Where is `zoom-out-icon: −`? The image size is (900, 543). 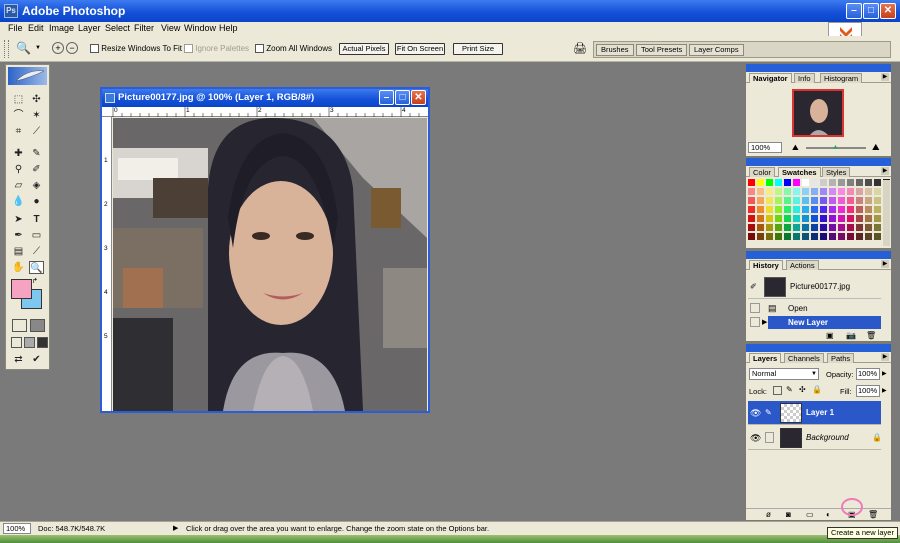
zoom-out-icon: − is located at coordinates (72, 48).